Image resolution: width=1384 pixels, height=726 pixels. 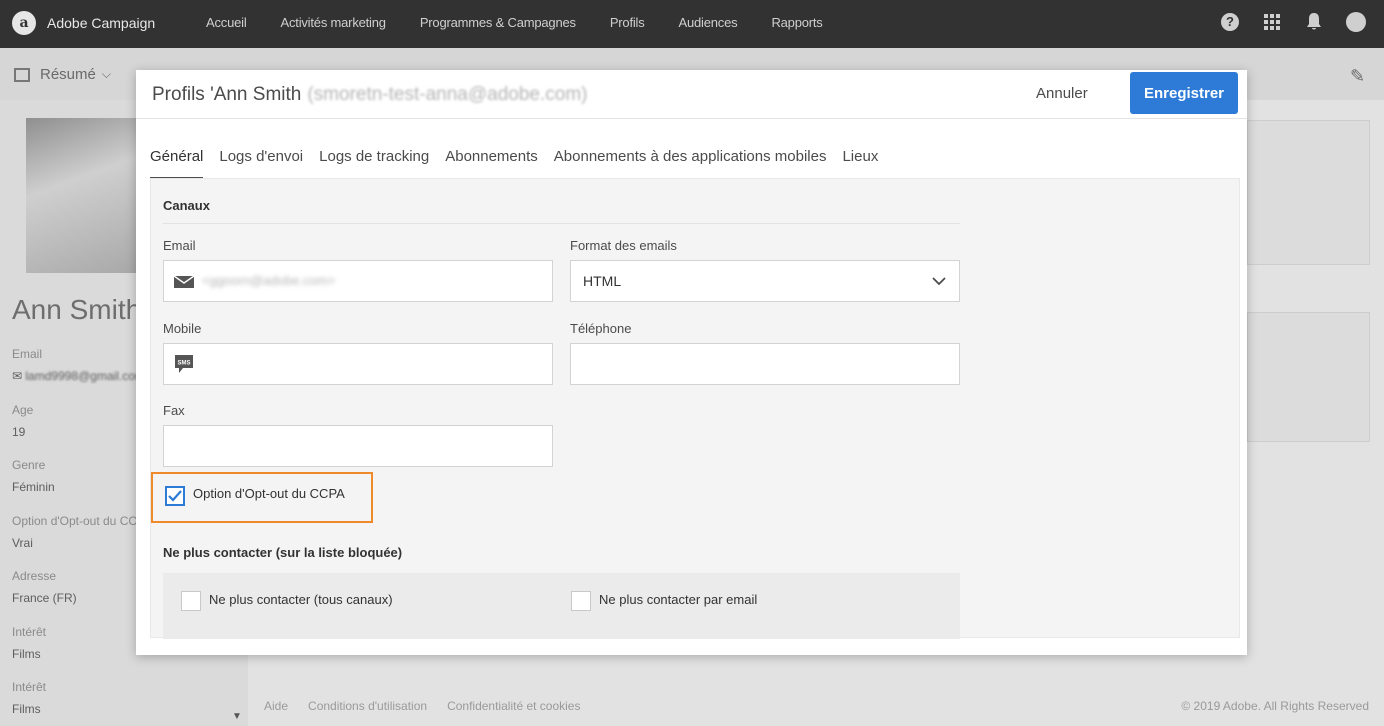 I want to click on modal-subtitle: (smoretn-test-anna@adobe.com), so click(x=447, y=94).